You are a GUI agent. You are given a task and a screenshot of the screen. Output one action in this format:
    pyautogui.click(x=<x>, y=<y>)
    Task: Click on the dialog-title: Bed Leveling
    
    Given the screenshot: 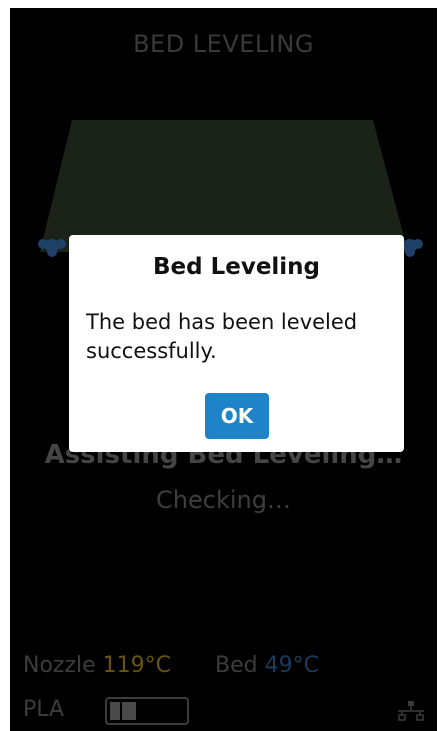 What is the action you would take?
    pyautogui.click(x=236, y=267)
    